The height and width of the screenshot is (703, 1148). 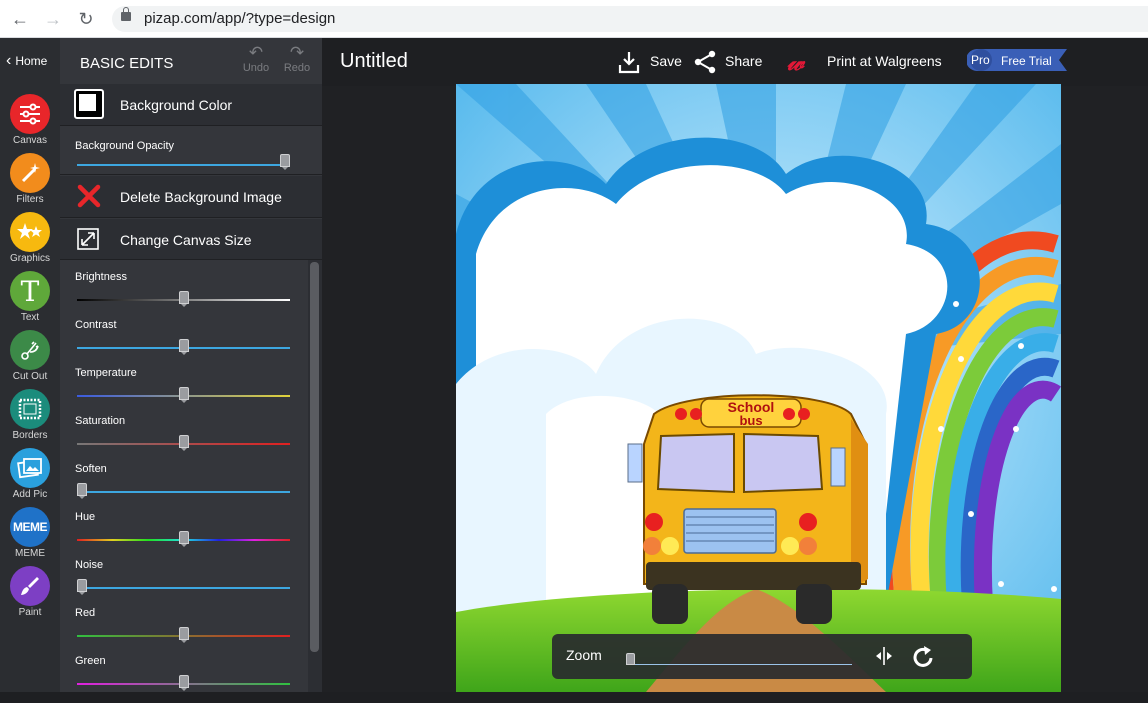 I want to click on background-color-row: Background Color, so click(x=191, y=105).